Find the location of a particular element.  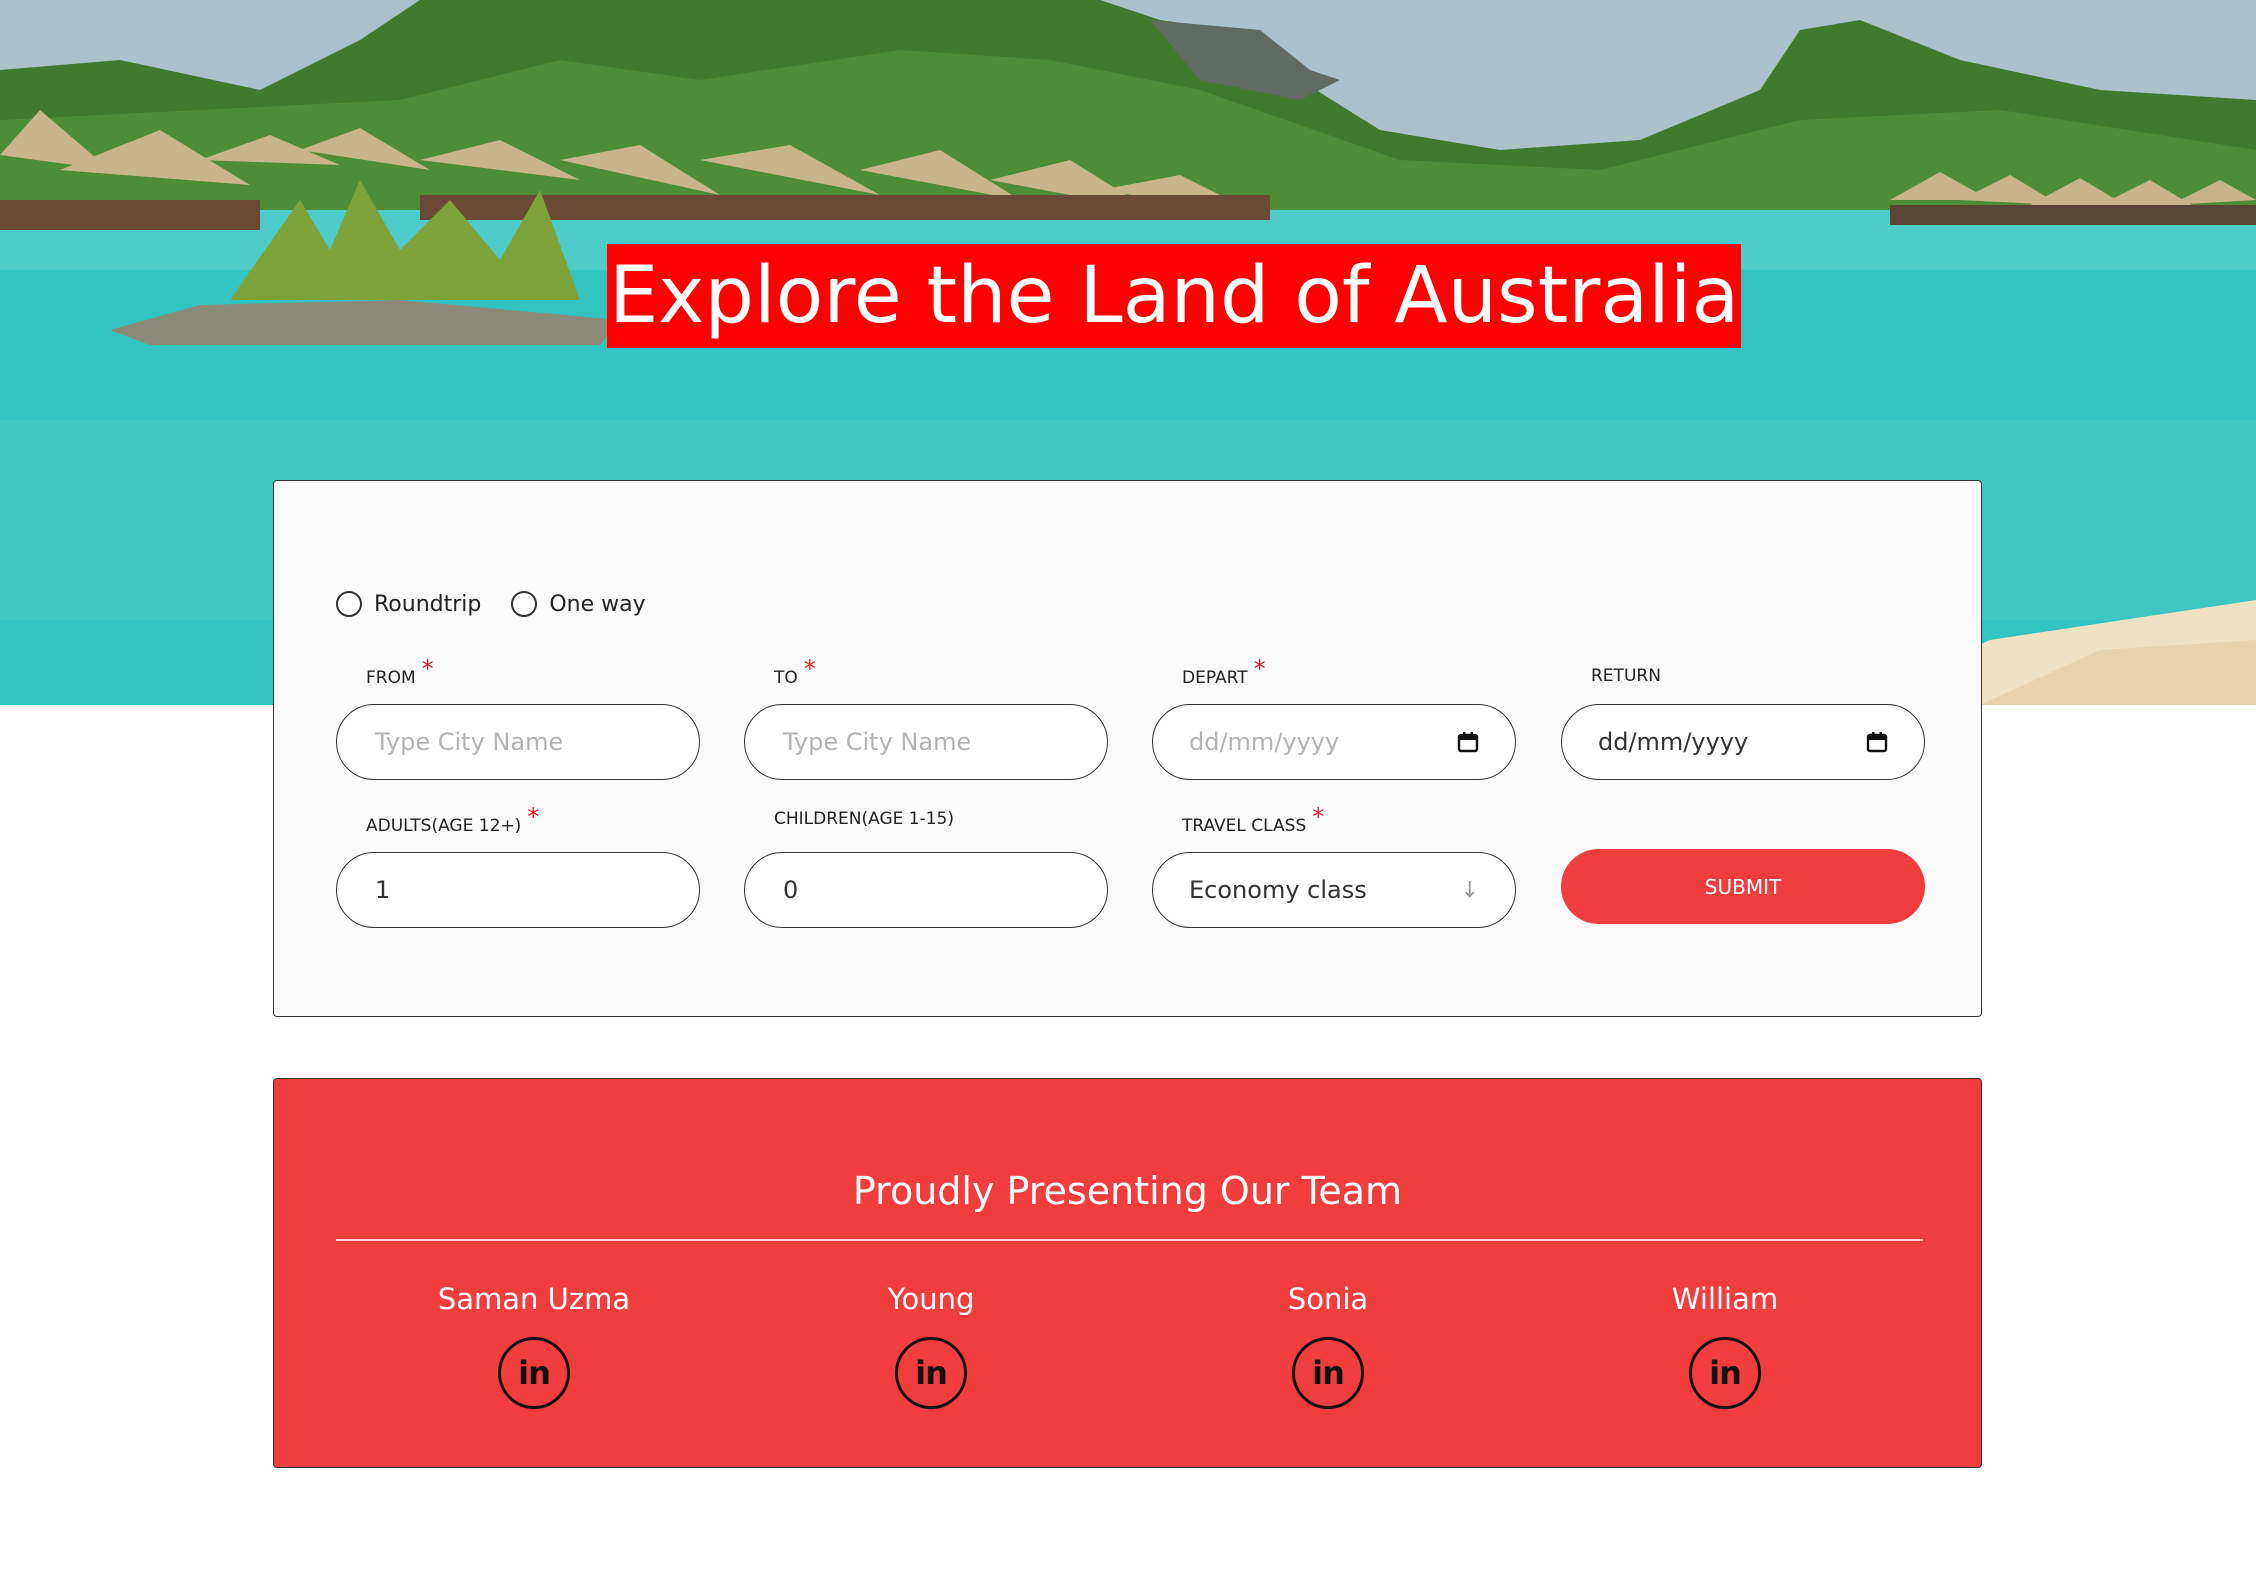

depart-label: DEPART * is located at coordinates (1224, 671).